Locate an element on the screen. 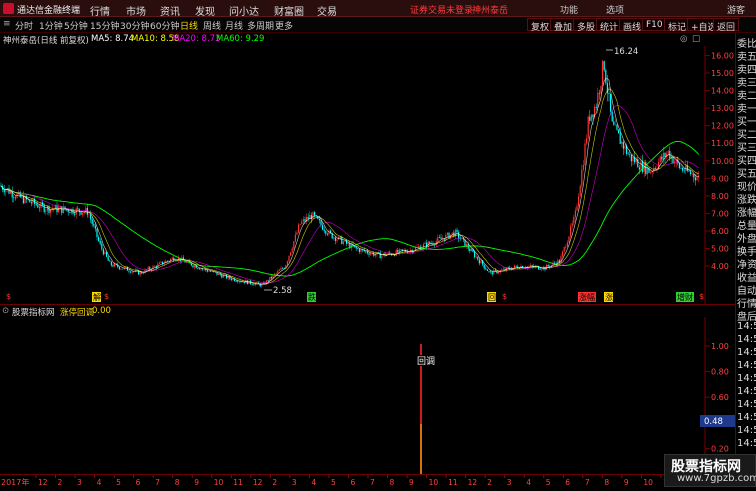 The height and width of the screenshot is (491, 756). tab-weekly: 周线 is located at coordinates (212, 25).